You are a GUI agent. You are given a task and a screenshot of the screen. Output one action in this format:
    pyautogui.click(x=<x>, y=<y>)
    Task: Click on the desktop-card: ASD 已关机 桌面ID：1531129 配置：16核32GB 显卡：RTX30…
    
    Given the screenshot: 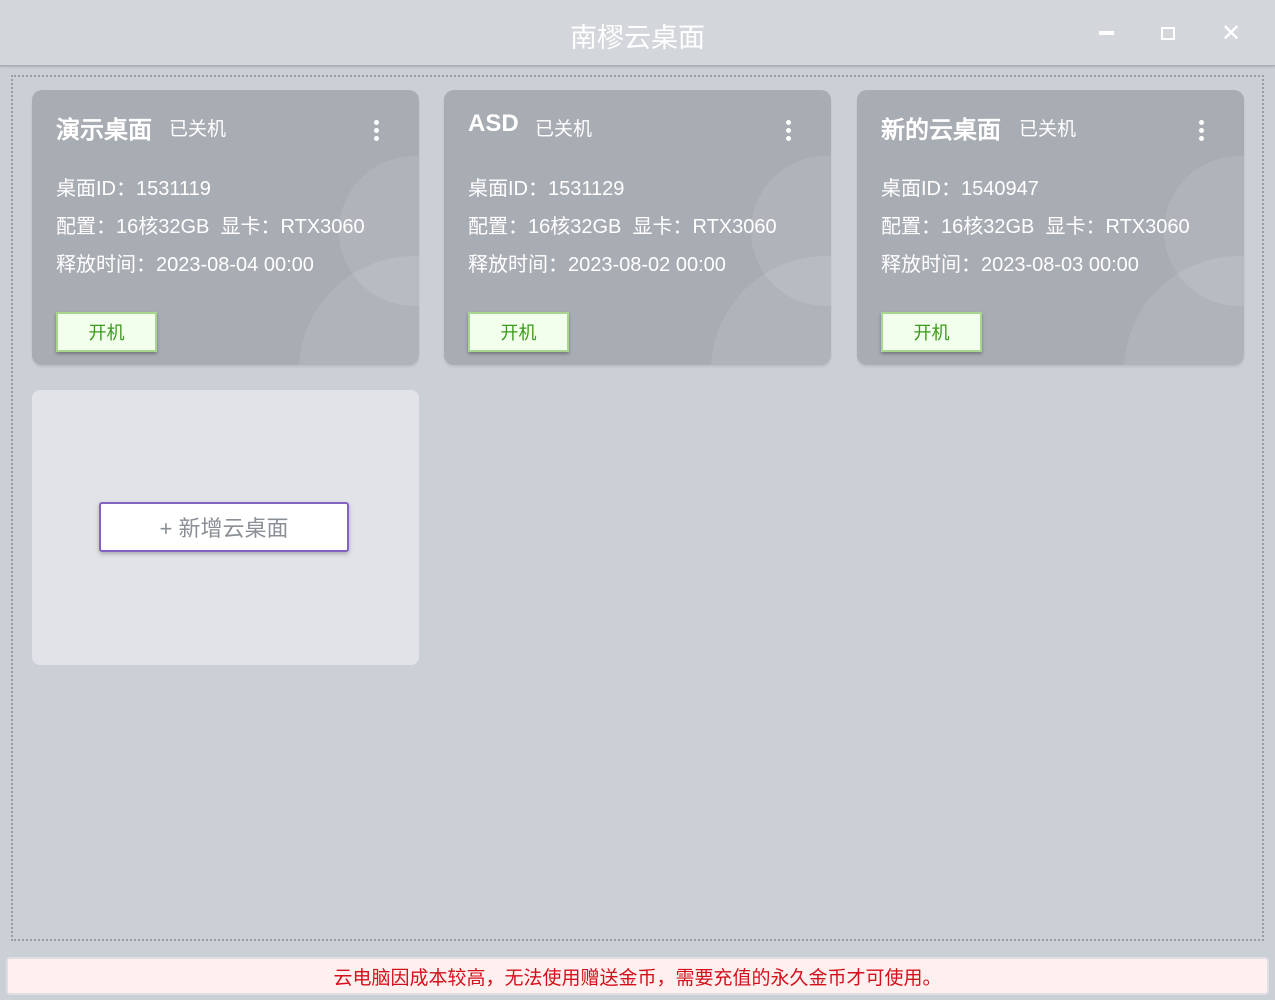 What is the action you would take?
    pyautogui.click(x=637, y=227)
    